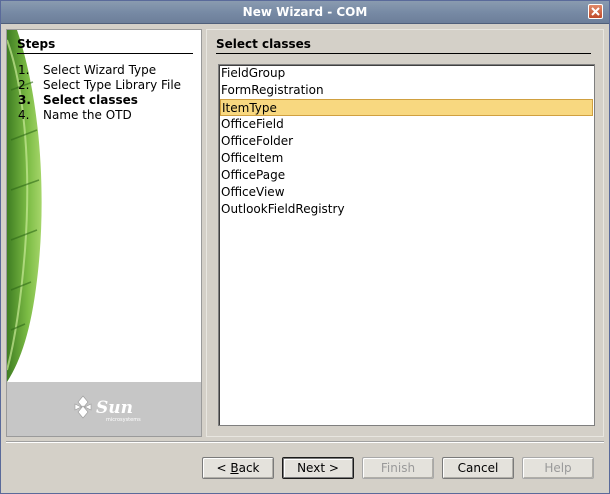 This screenshot has height=494, width=610. I want to click on help-button: Help, so click(558, 468).